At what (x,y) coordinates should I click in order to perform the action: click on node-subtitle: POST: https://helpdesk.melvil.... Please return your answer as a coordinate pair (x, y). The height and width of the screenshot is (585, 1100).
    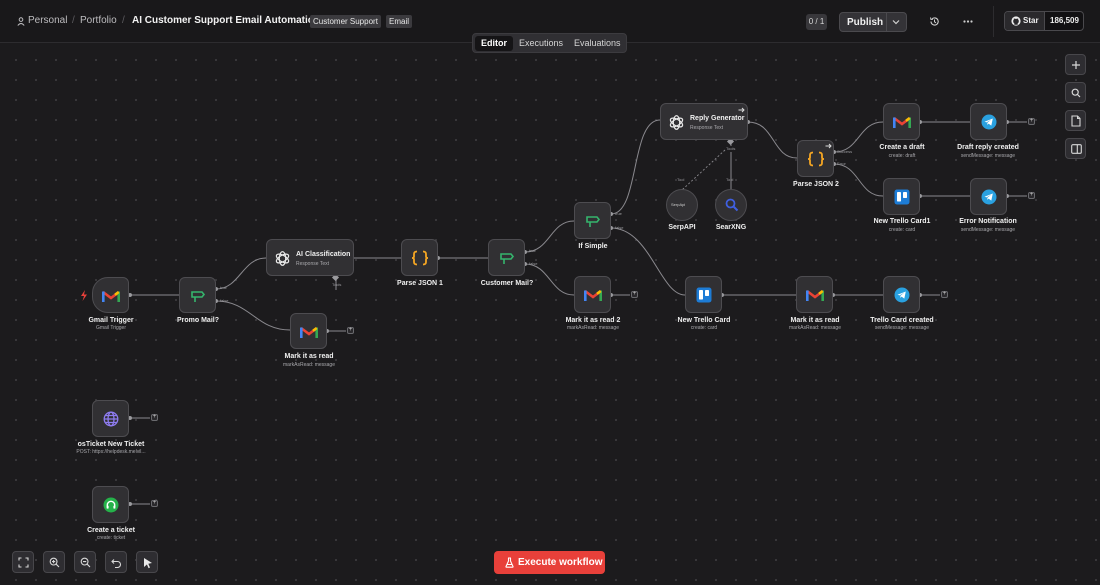
    Looking at the image, I should click on (111, 452).